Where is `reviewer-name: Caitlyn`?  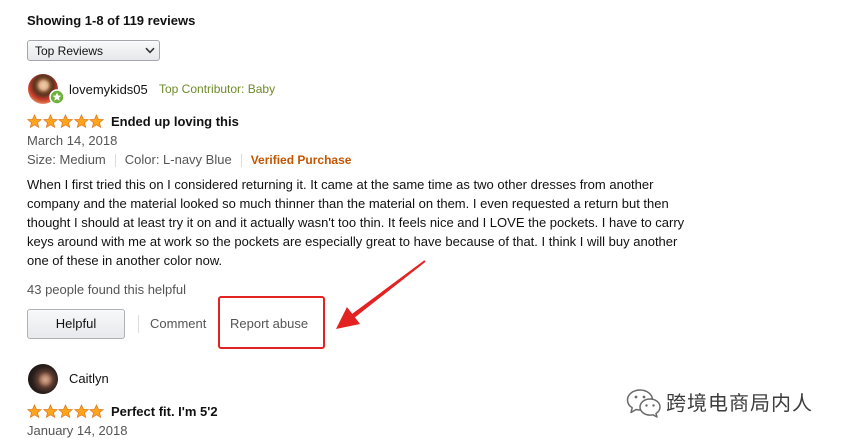
reviewer-name: Caitlyn is located at coordinates (89, 378).